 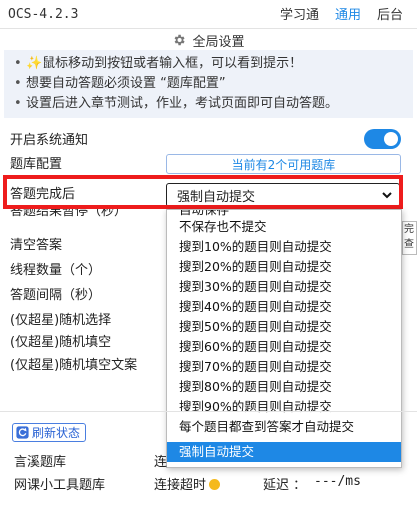 I want to click on tab-bar: 学习通 通用 后台, so click(x=341, y=13).